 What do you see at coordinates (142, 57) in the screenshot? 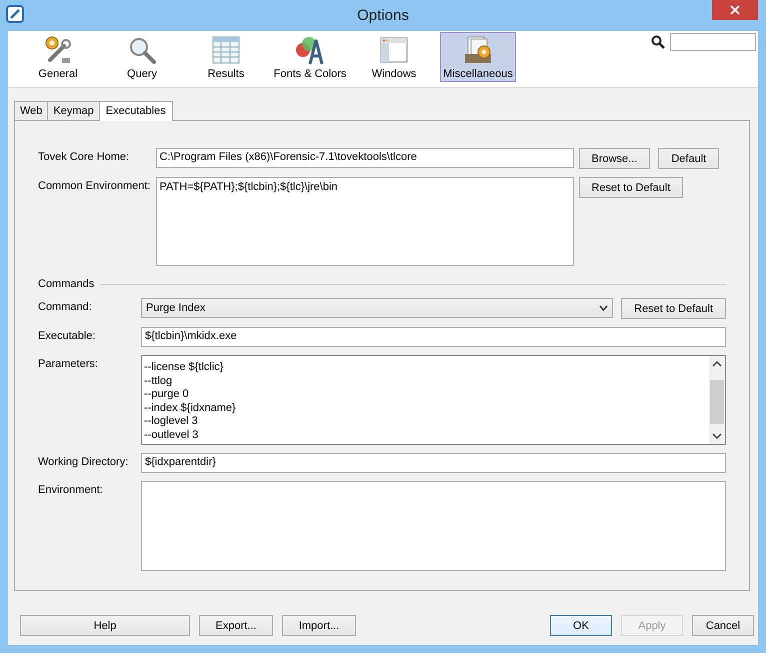
I see `category-button: Query` at bounding box center [142, 57].